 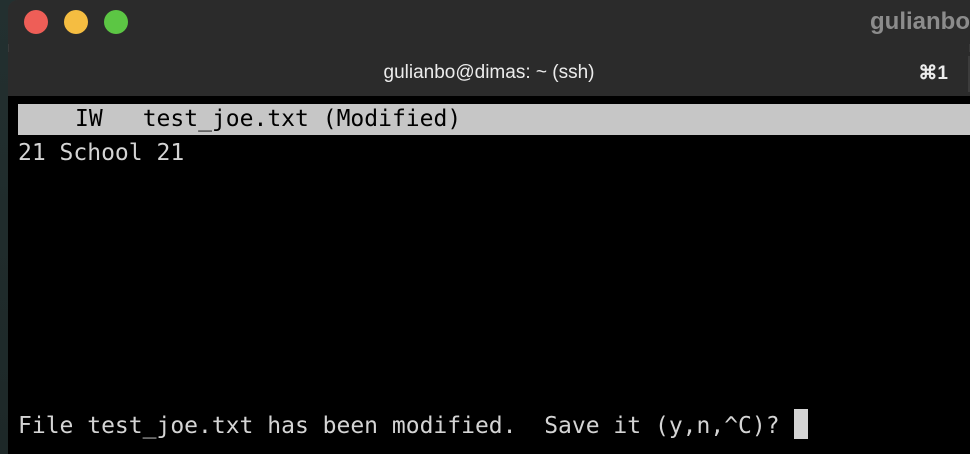 I want to click on tab-shortcut-label: ⌘1, so click(x=933, y=73).